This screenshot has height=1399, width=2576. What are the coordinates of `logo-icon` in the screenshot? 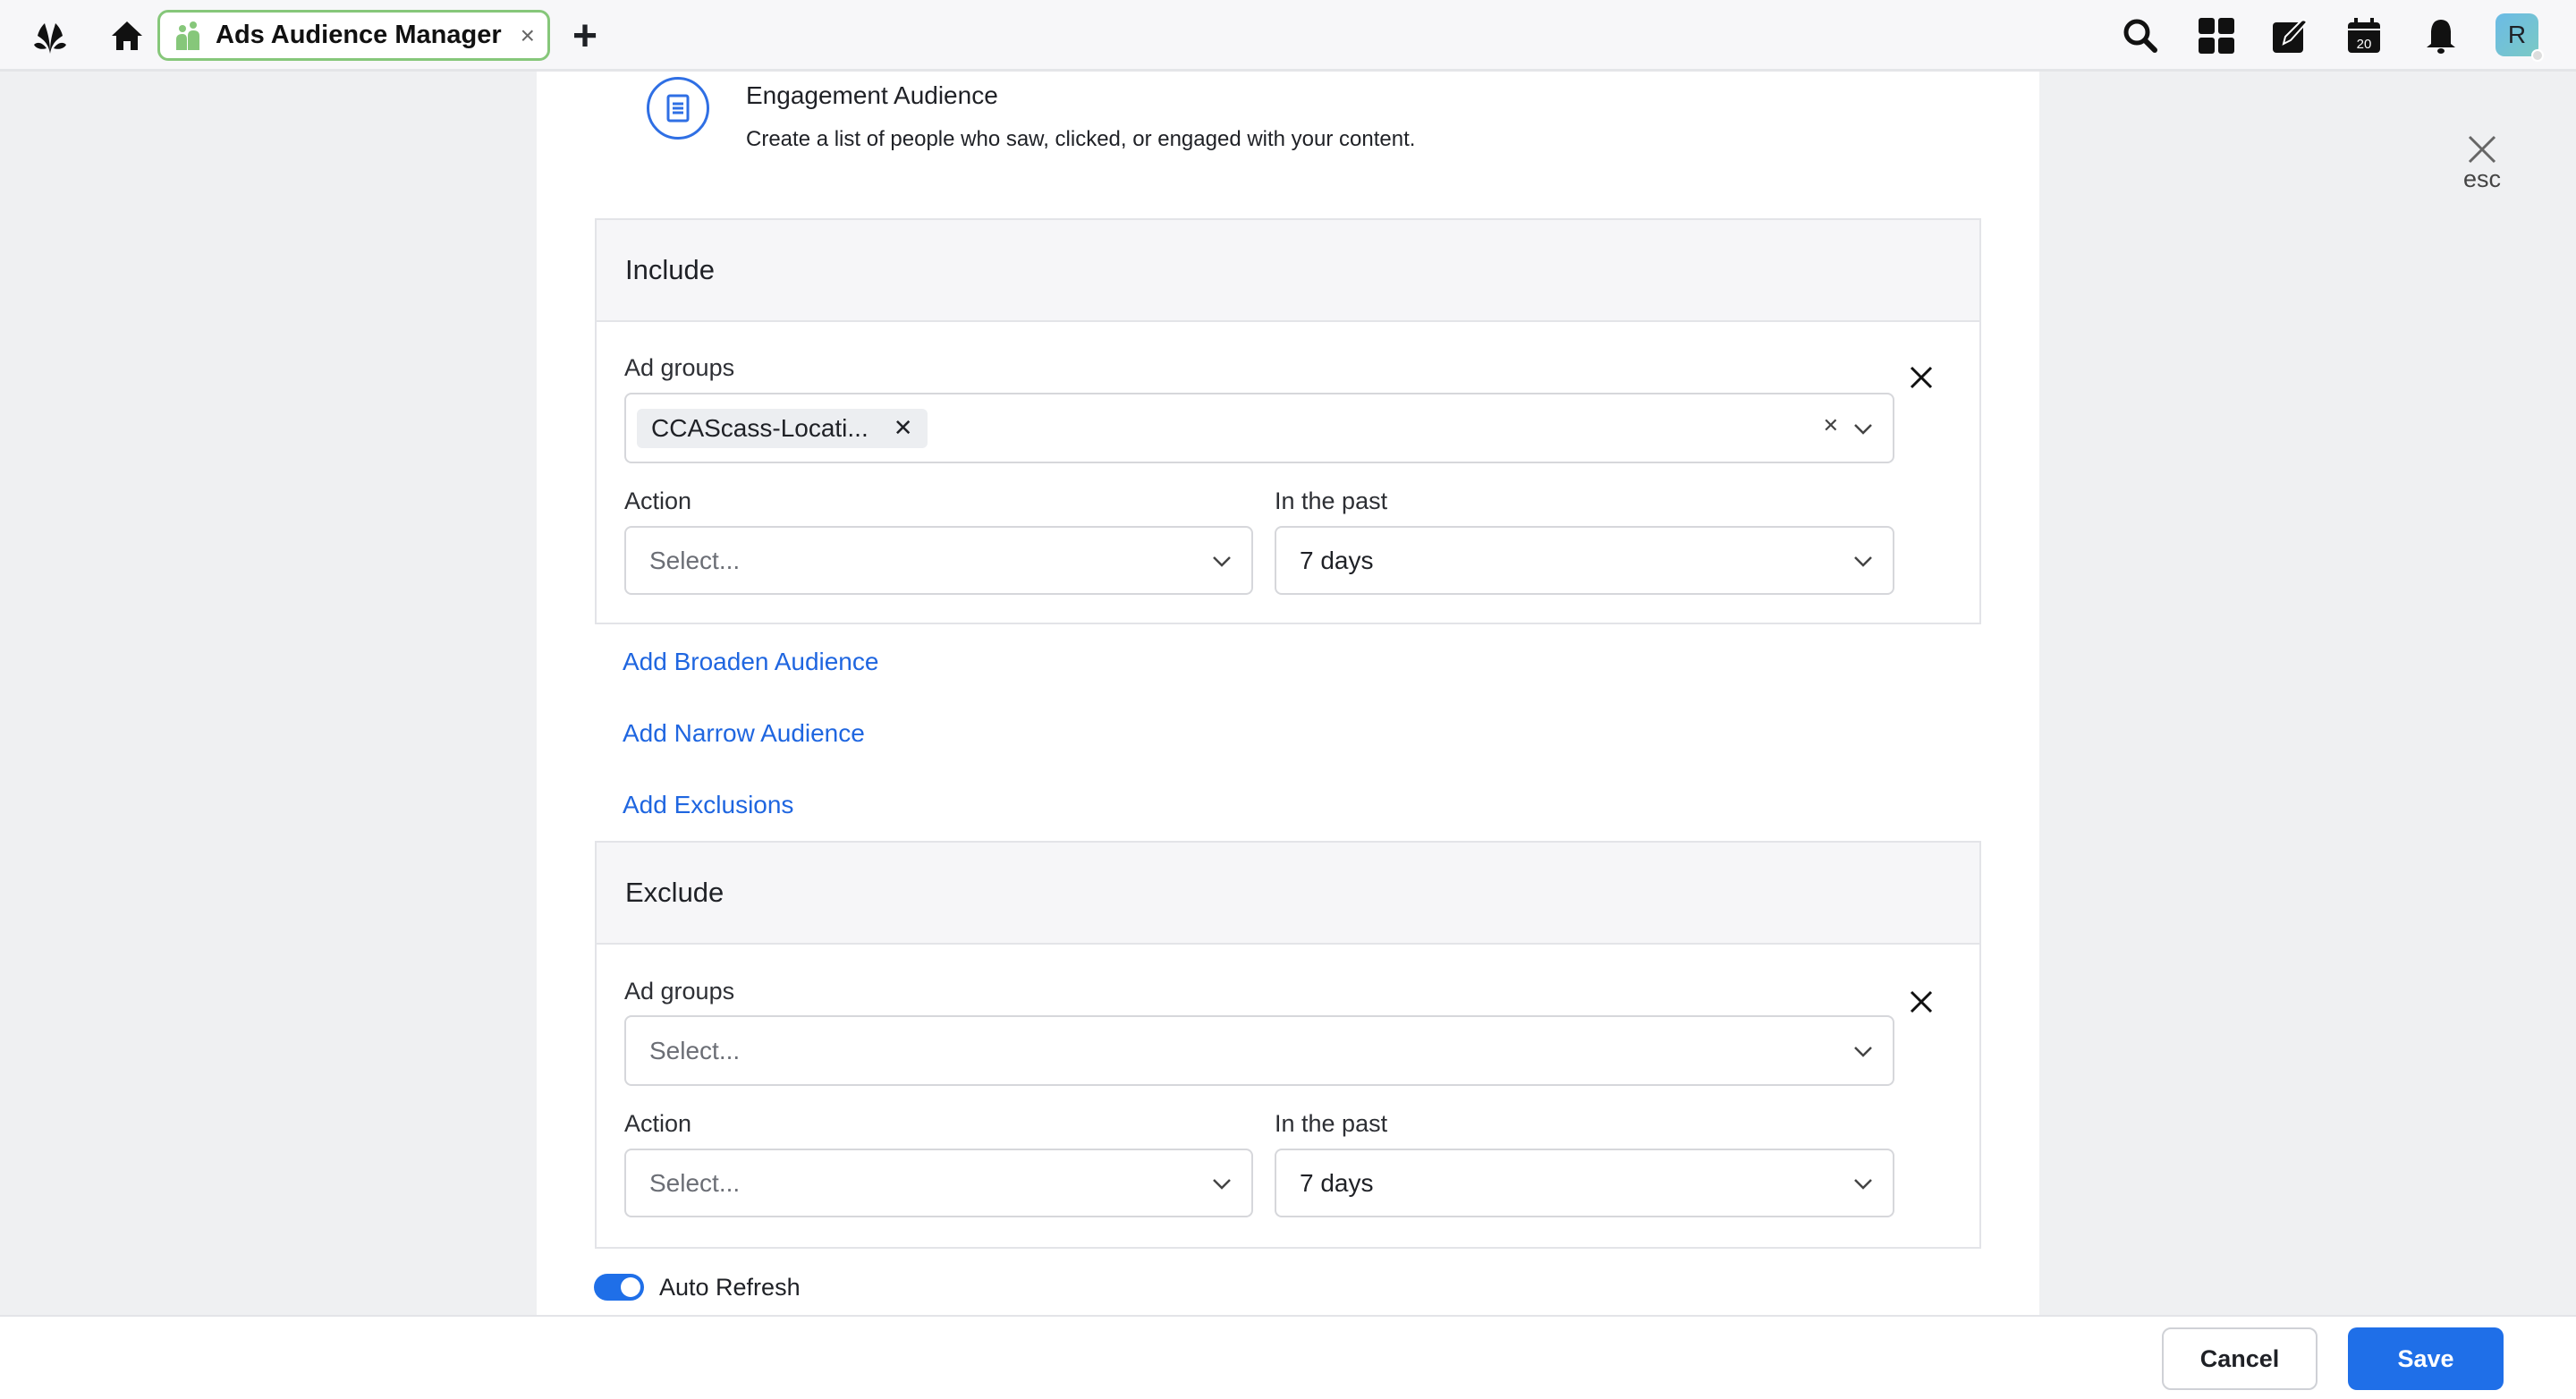 It's located at (50, 35).